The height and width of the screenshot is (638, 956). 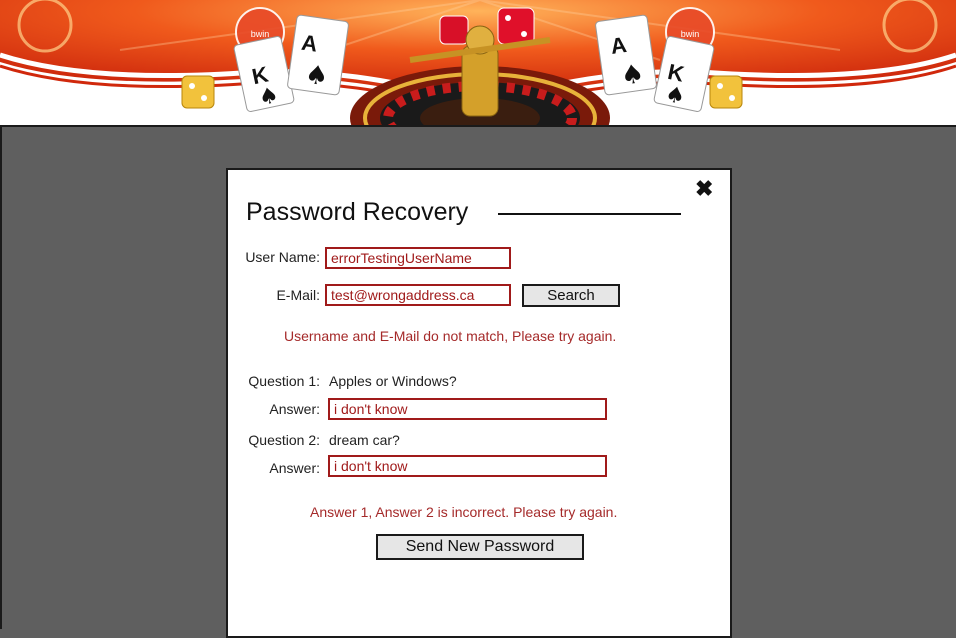 I want to click on bwin-mark-left: bwin, so click(x=260, y=34).